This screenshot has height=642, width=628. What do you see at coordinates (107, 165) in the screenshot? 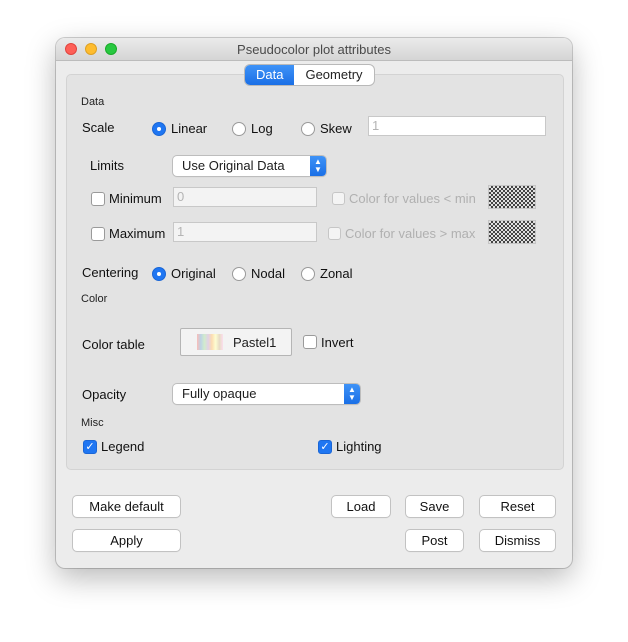
I see `limits-label: Limits` at bounding box center [107, 165].